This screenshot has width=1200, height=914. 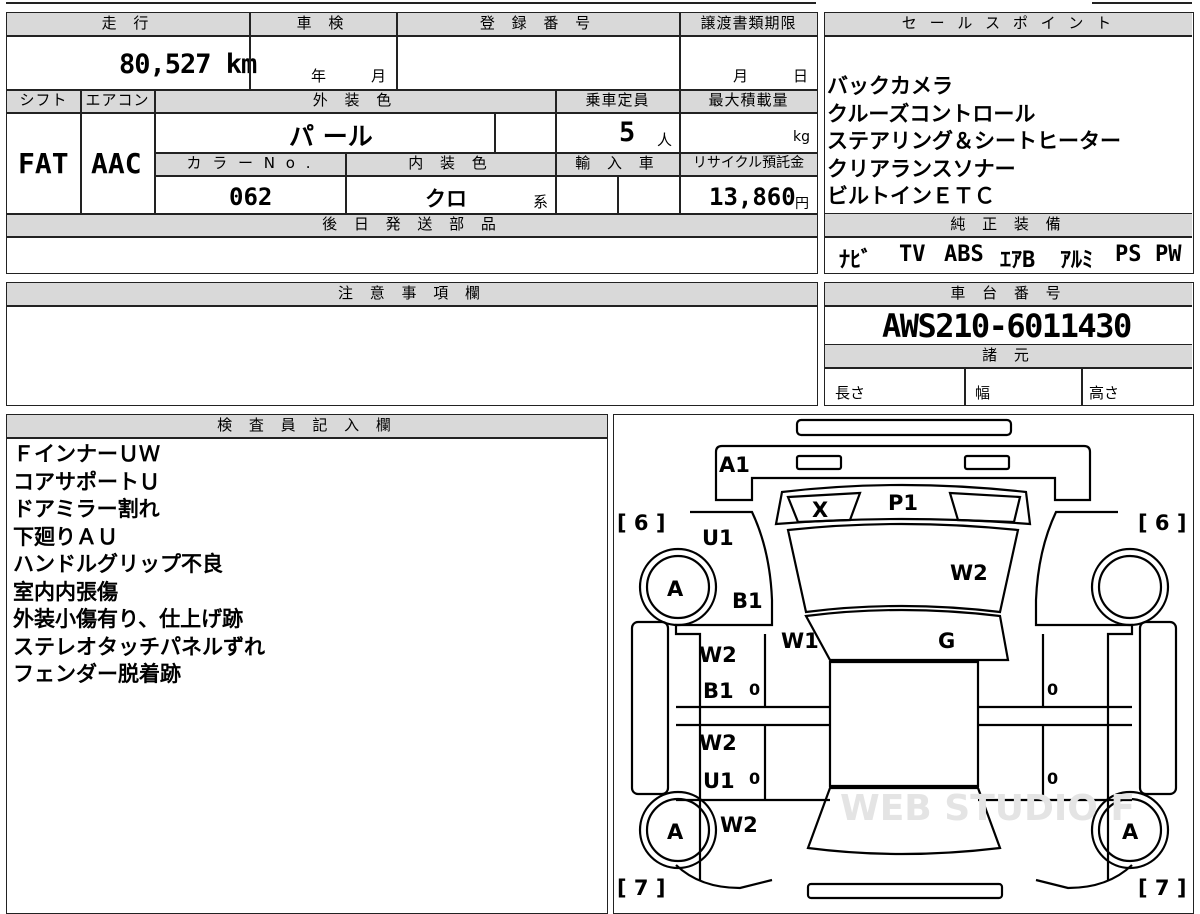 I want to click on sales-point-item: ステアリング＆シートヒーター, so click(x=974, y=141).